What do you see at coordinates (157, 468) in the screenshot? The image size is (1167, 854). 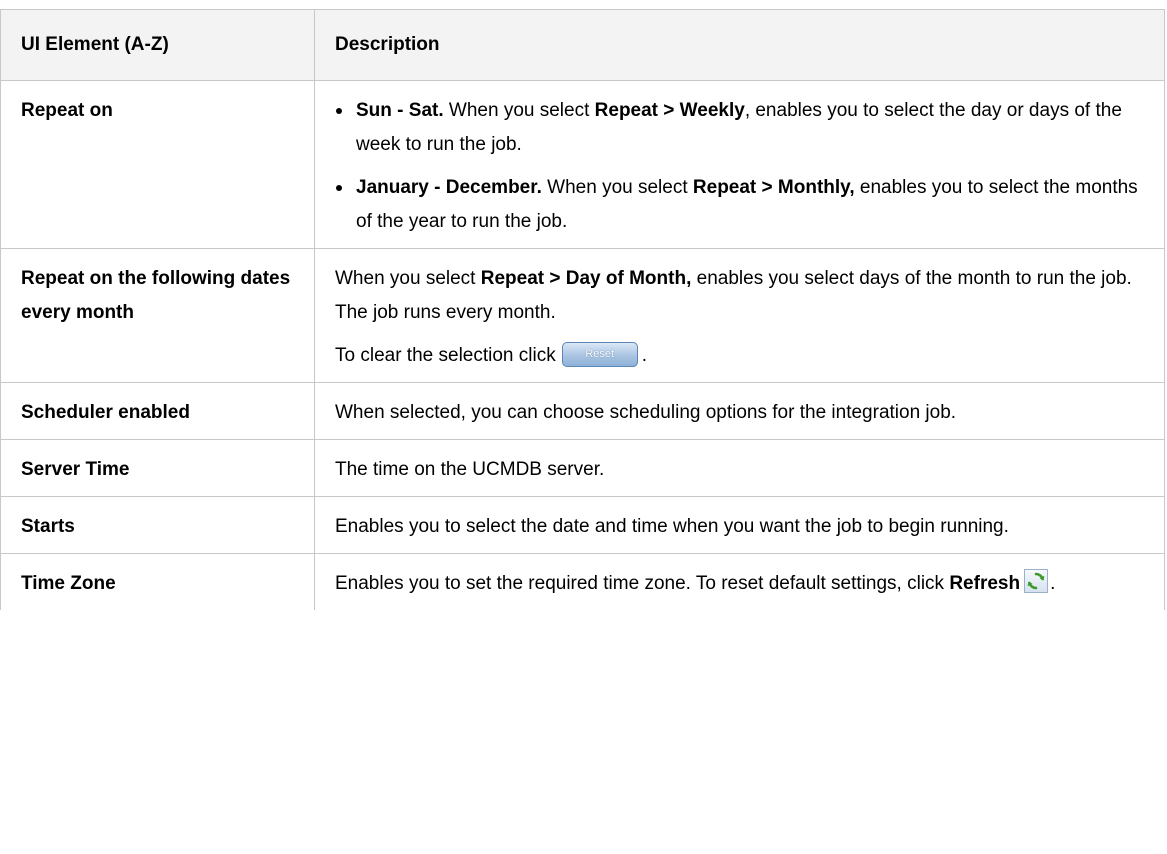 I see `ui-element-name: Server Time` at bounding box center [157, 468].